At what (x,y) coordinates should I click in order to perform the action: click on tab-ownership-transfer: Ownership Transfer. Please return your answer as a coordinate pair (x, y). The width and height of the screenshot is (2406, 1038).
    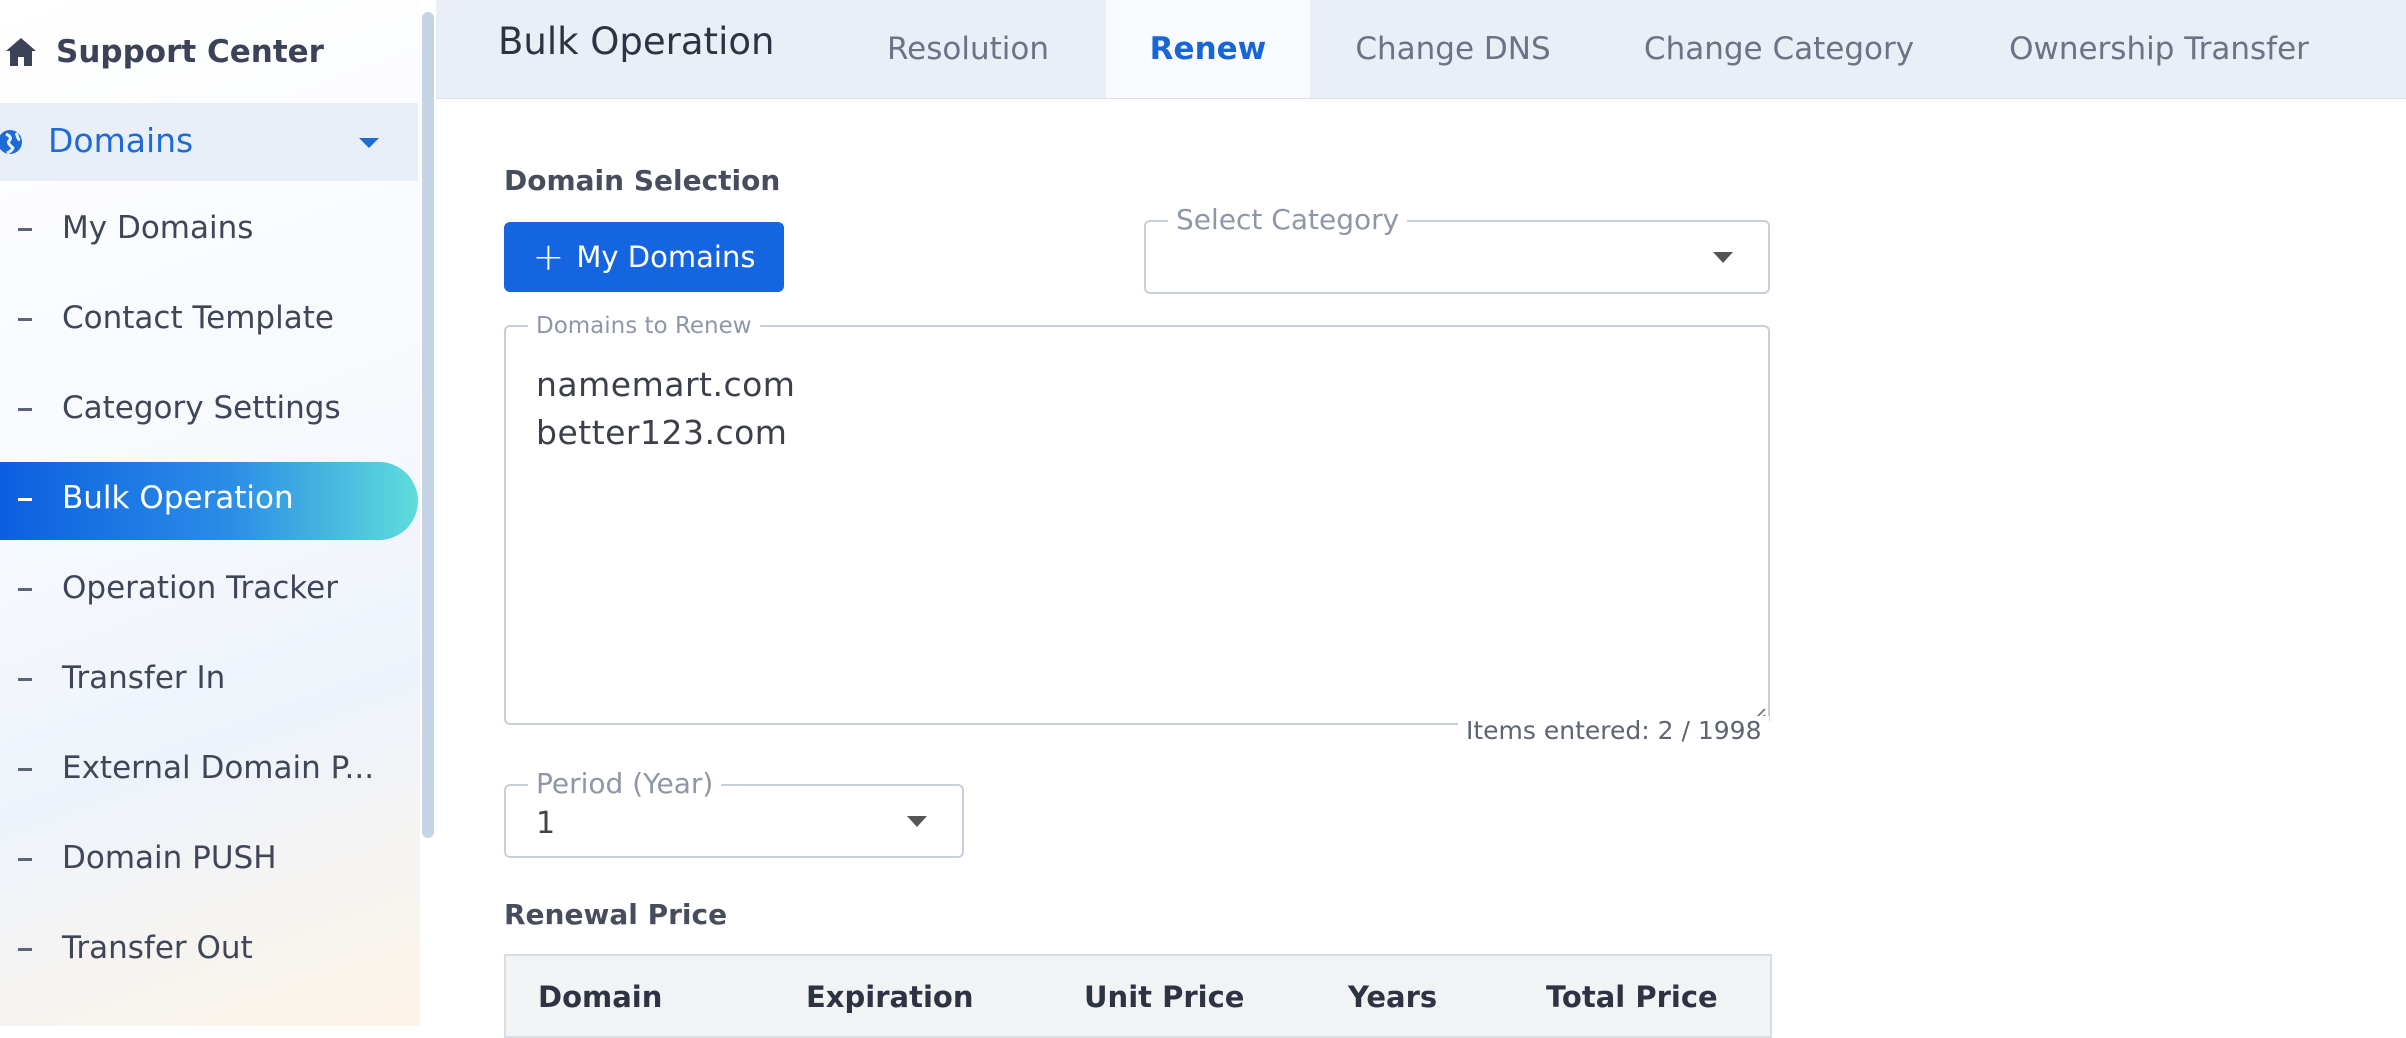
    Looking at the image, I should click on (2159, 49).